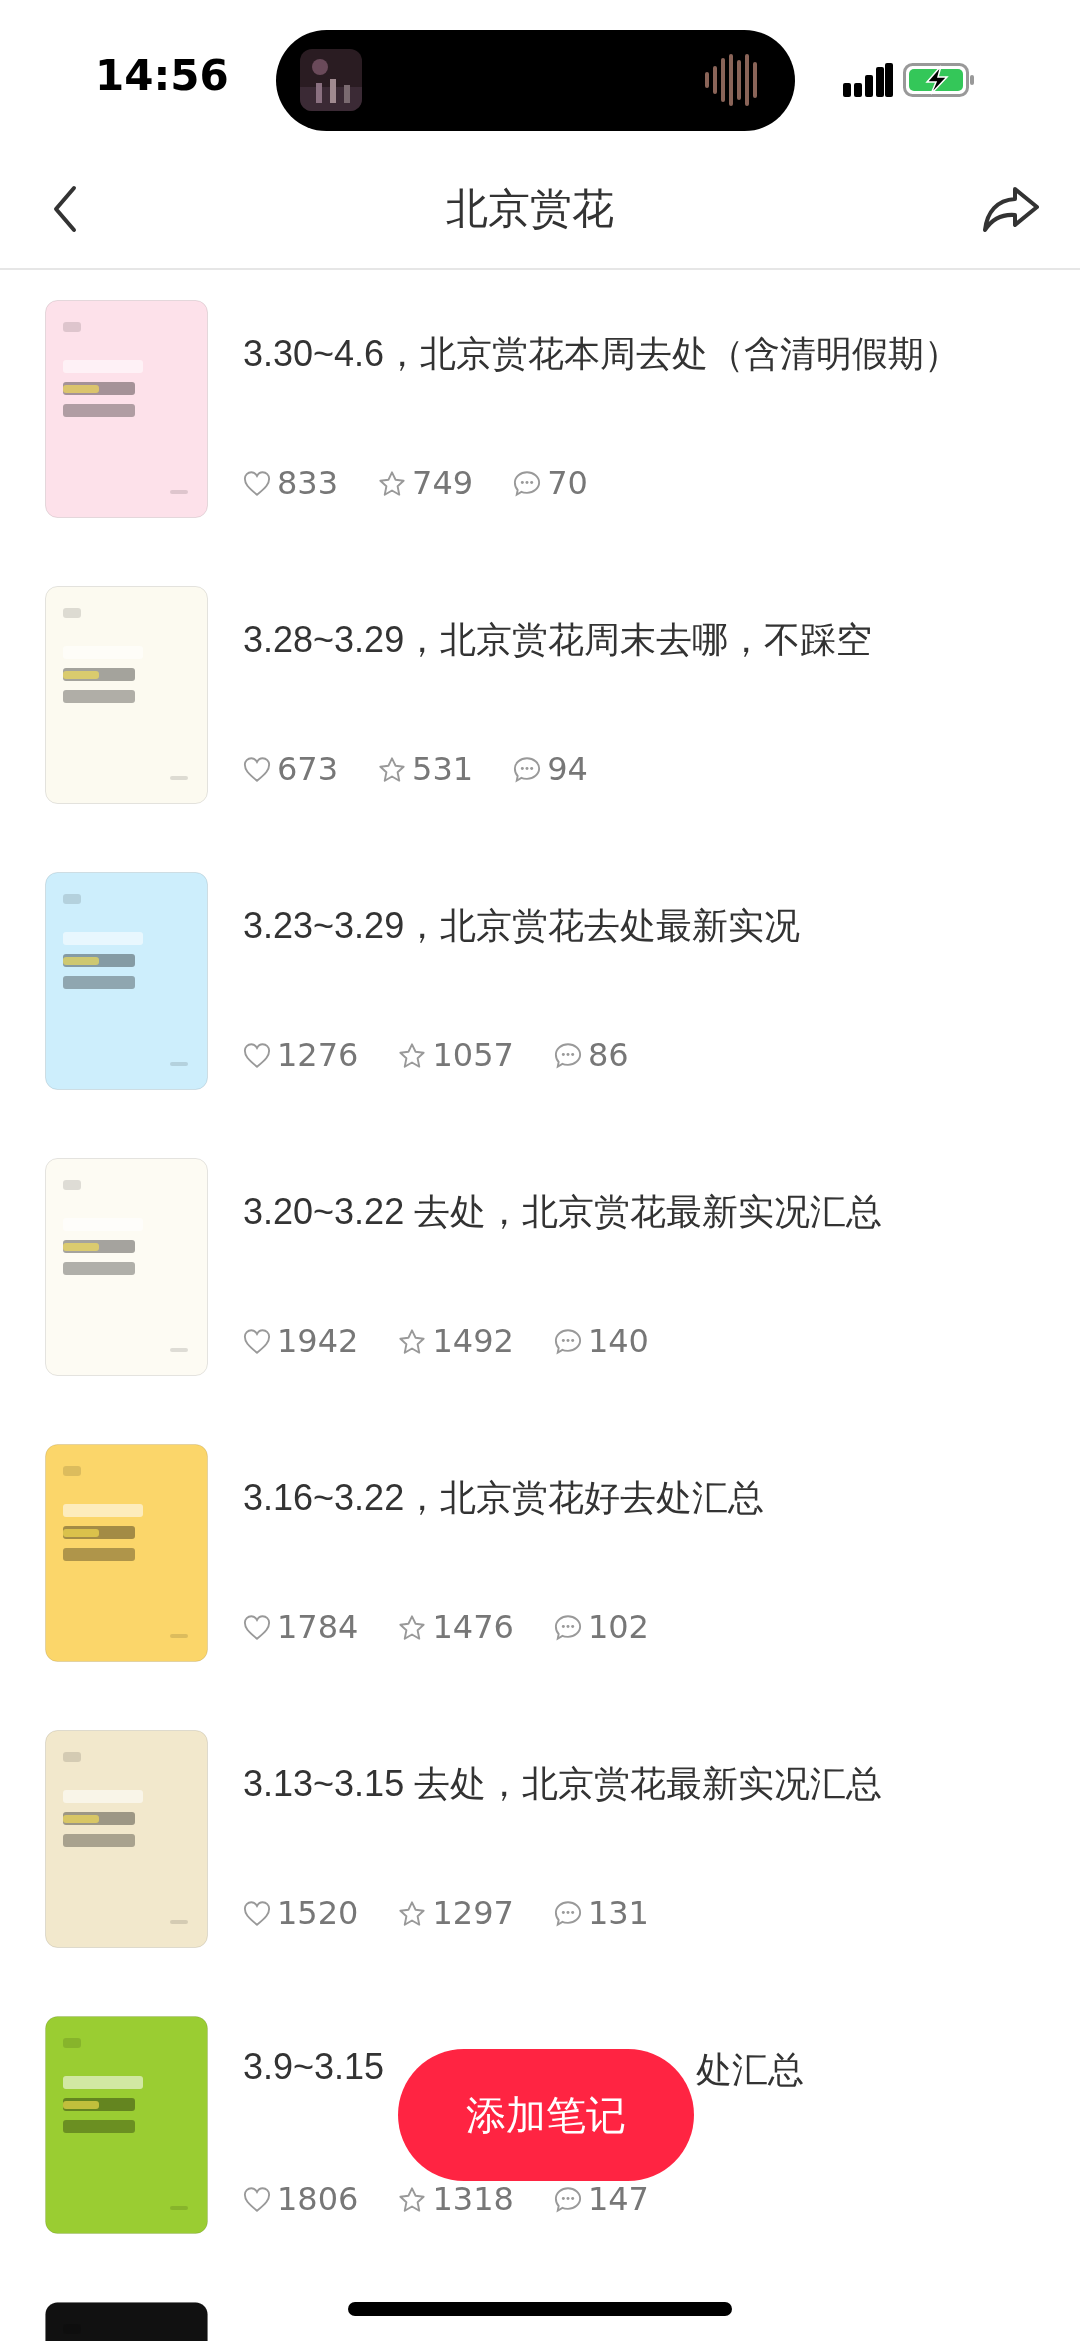 This screenshot has height=2341, width=1080. Describe the element at coordinates (567, 483) in the screenshot. I see `comment-count: 70` at that location.